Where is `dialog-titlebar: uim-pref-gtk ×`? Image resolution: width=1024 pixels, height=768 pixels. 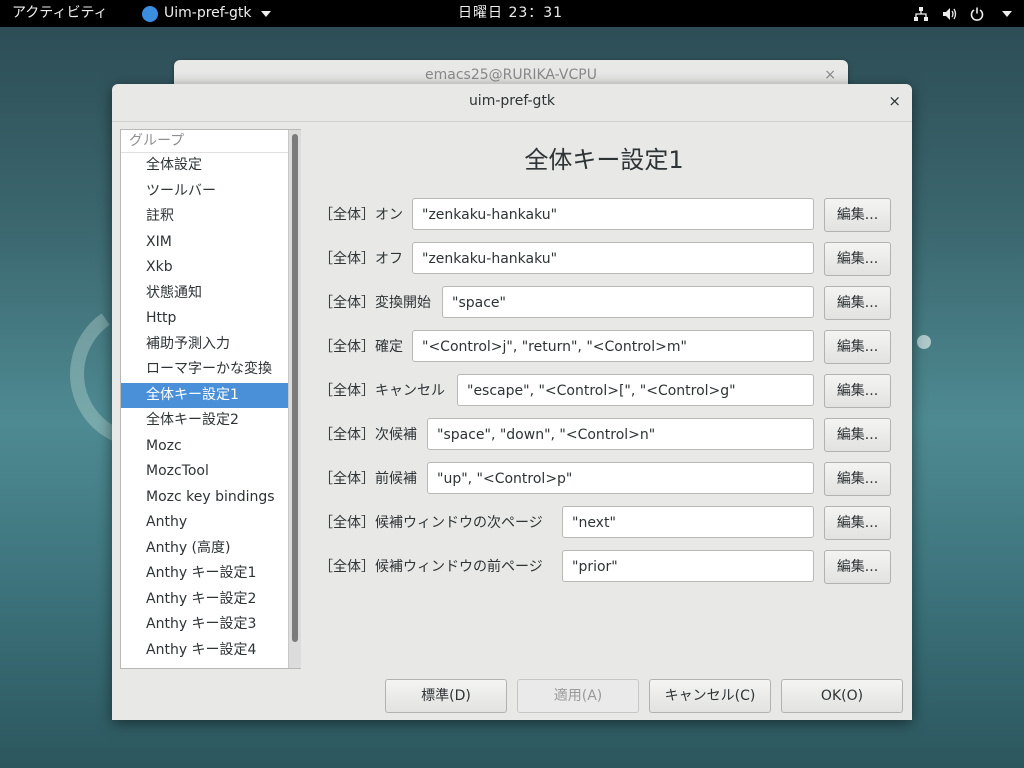
dialog-titlebar: uim-pref-gtk × is located at coordinates (512, 103).